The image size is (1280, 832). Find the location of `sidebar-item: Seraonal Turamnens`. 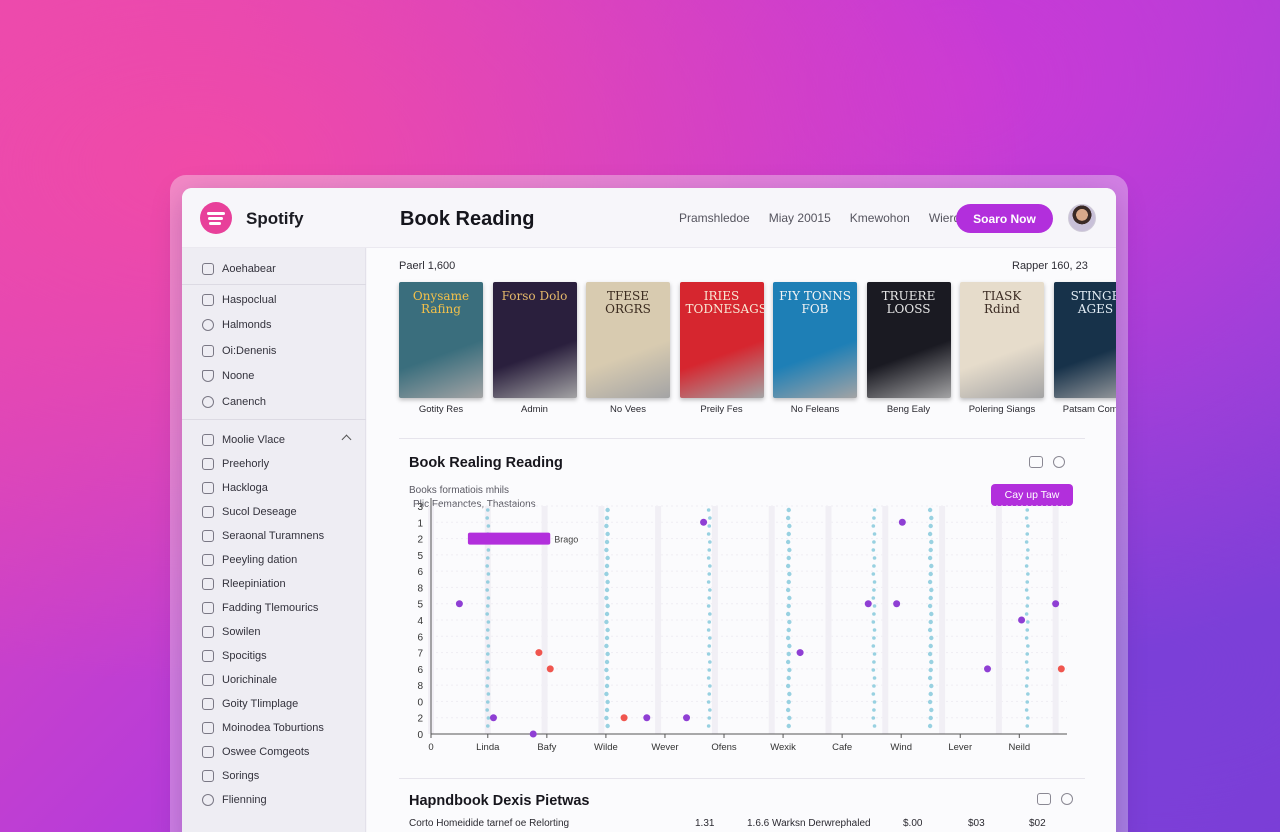

sidebar-item: Seraonal Turamnens is located at coordinates (263, 536).